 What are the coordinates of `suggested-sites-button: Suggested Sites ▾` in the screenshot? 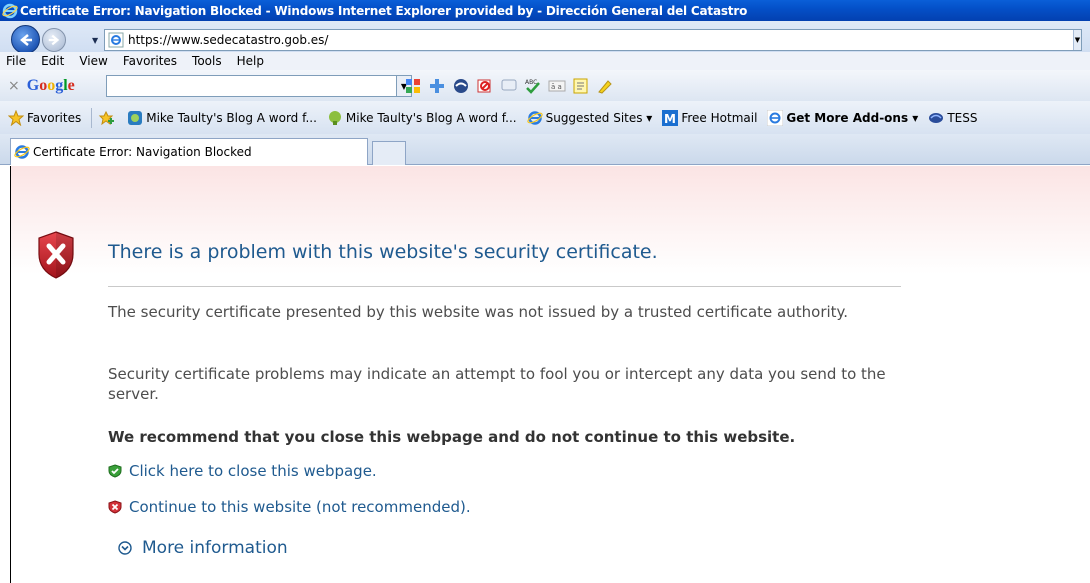 It's located at (589, 118).